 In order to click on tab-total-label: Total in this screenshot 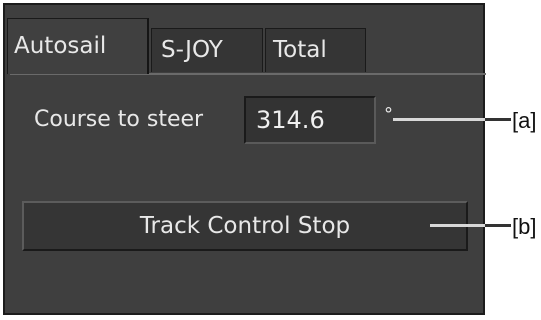, I will do `click(300, 50)`.